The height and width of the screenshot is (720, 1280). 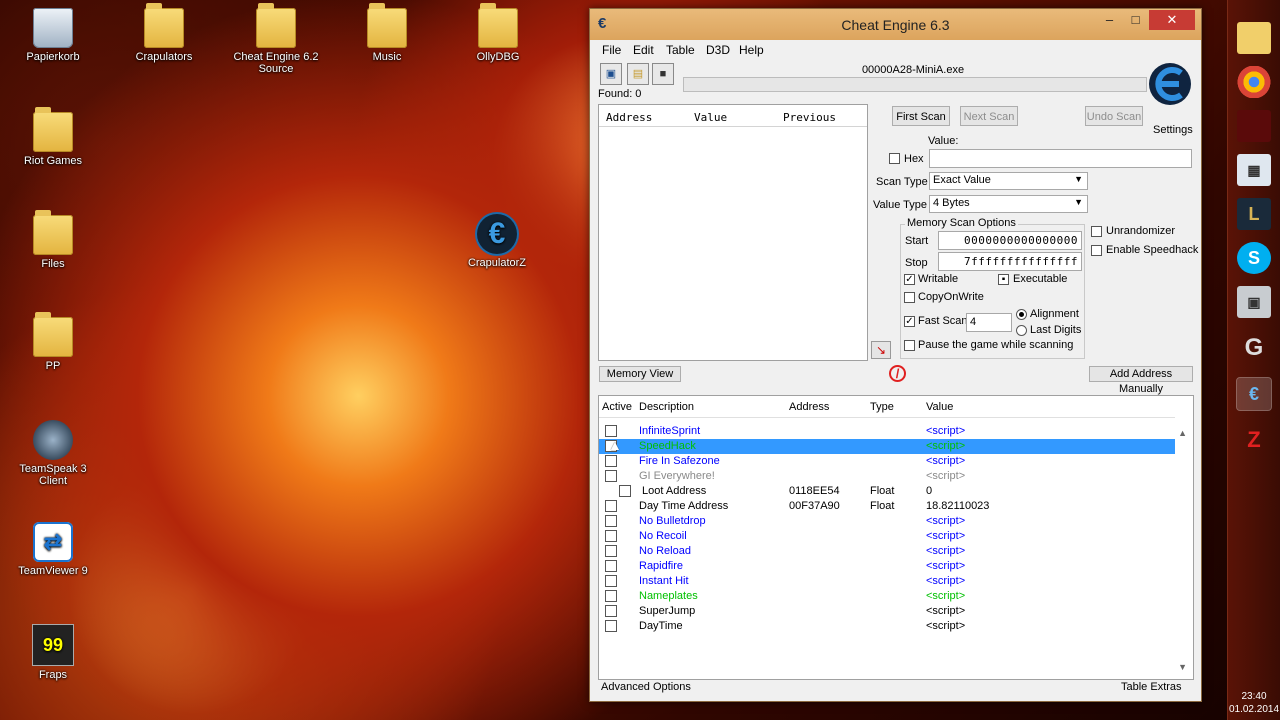 I want to click on menu-table: Table, so click(x=680, y=50).